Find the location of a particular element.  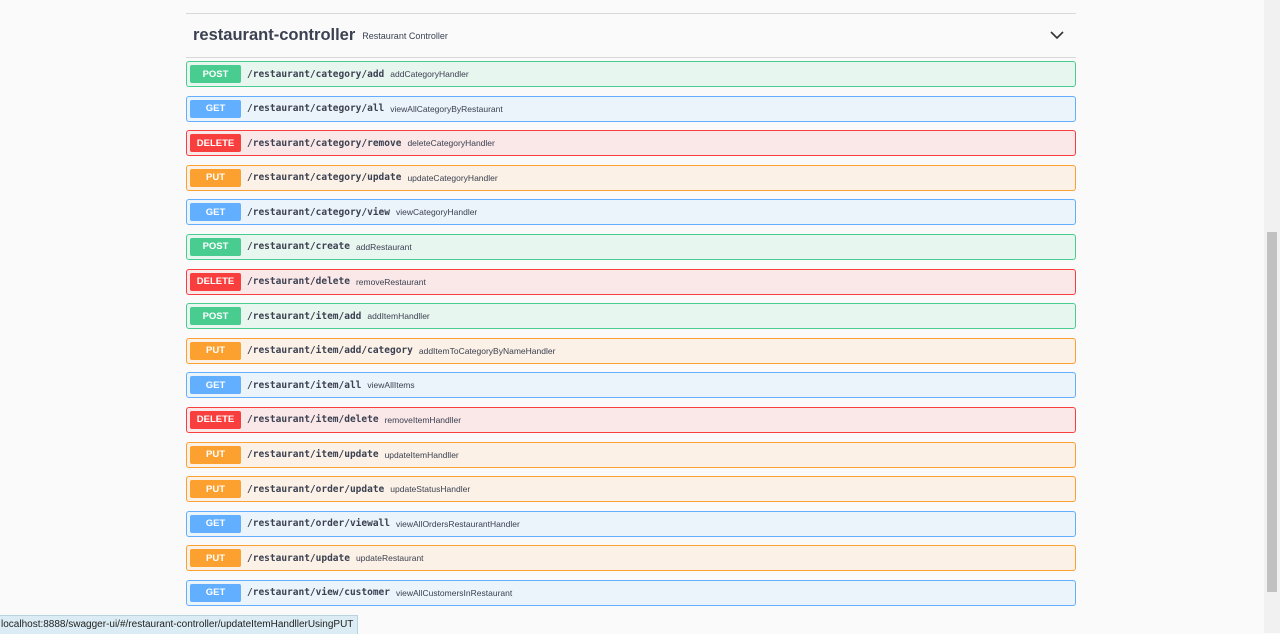

operation-path: /restaurant/item/update is located at coordinates (313, 455).